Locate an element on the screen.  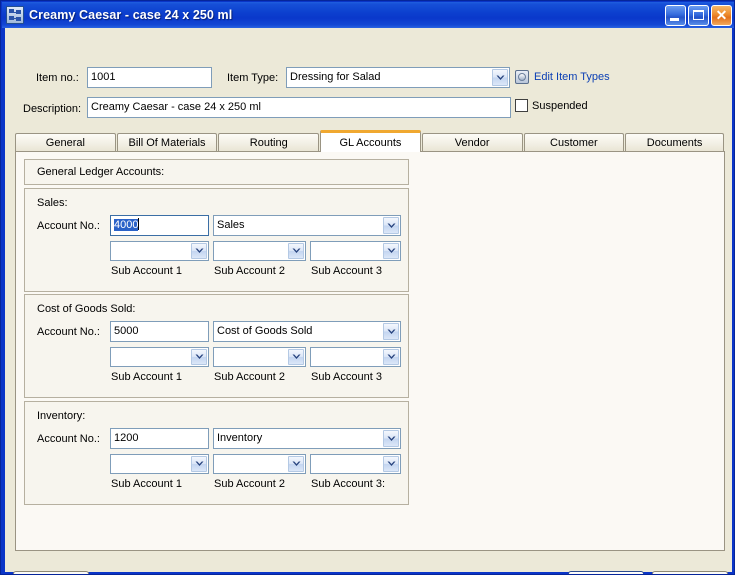
sales-account-no-value: 4000 is located at coordinates (126, 225).